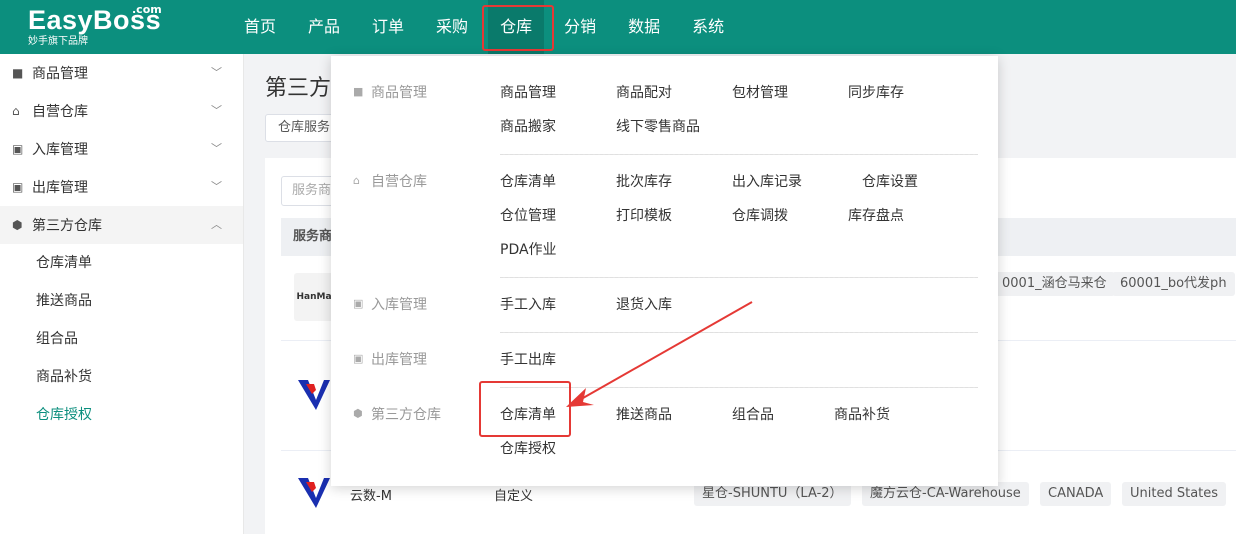 Image resolution: width=1236 pixels, height=534 pixels. Describe the element at coordinates (121, 301) in the screenshot. I see `sidebar-item-push-products: 推送商品` at that location.